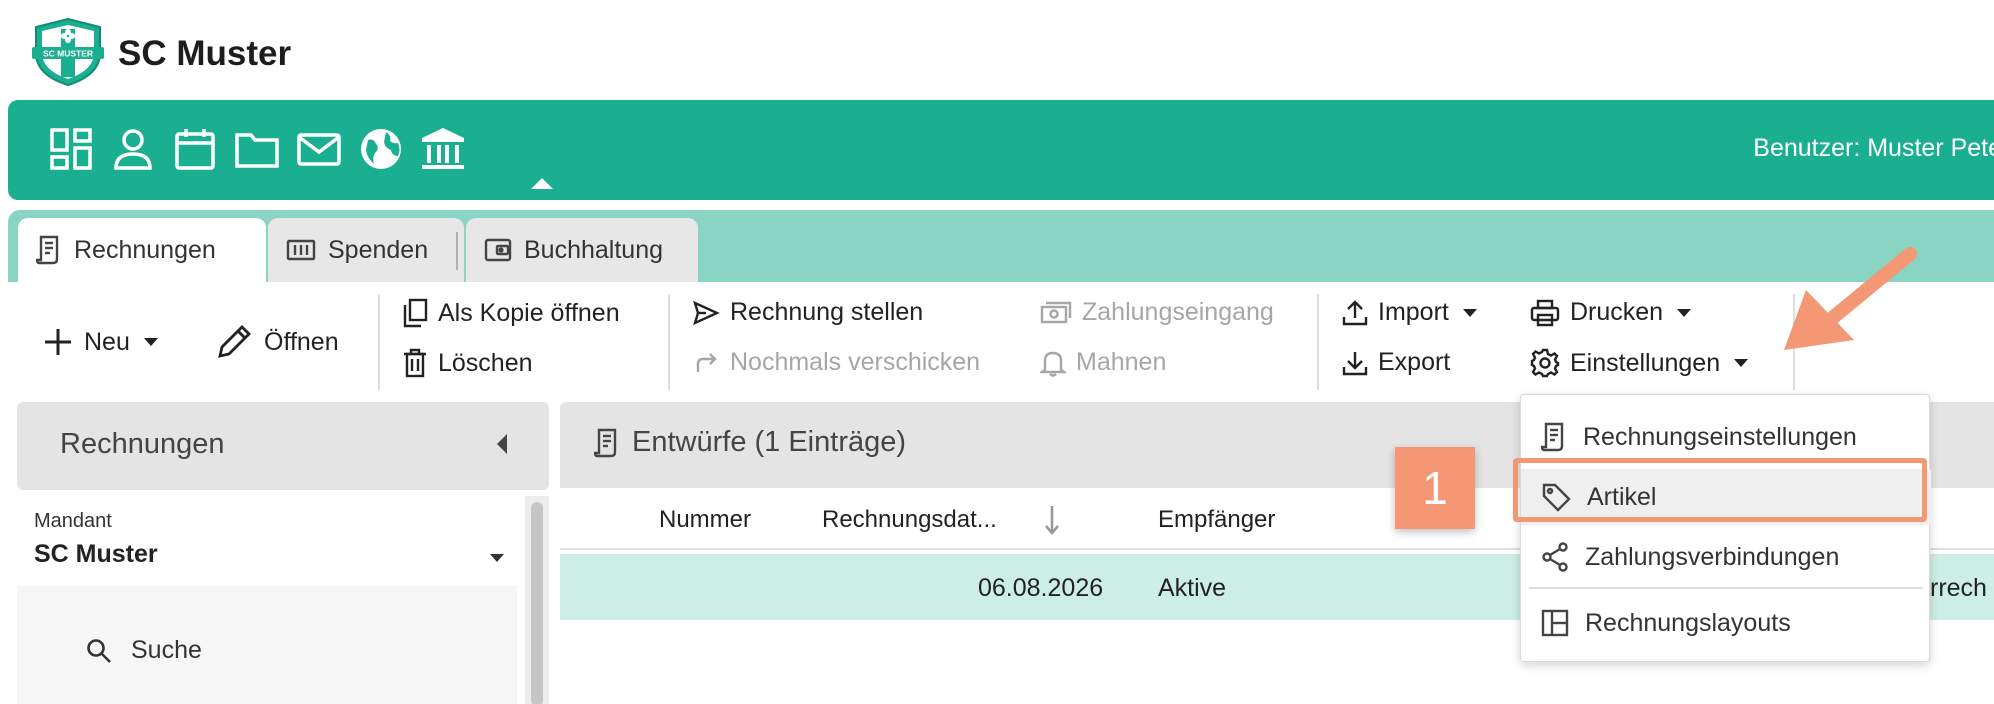 This screenshot has width=1994, height=704. I want to click on cell-rechnungsdatum: 06.08.2026, so click(1041, 588).